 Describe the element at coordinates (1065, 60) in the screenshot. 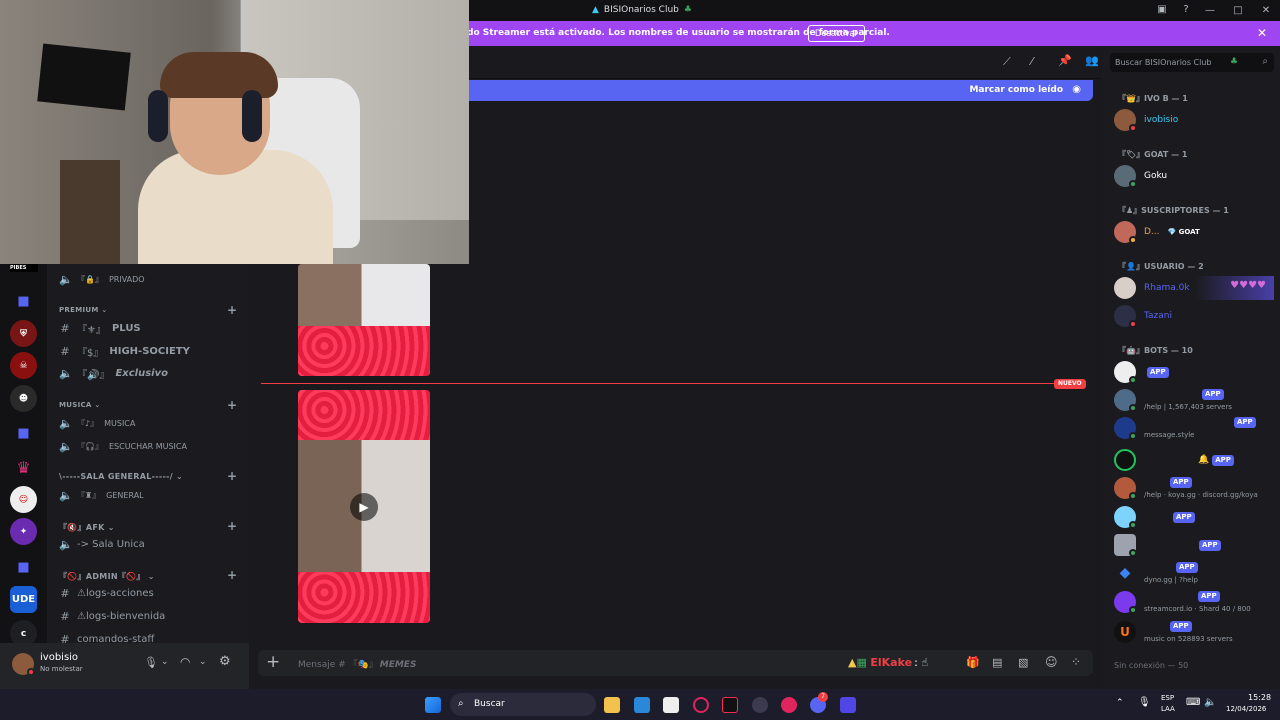

I see `pin-icon: 📌` at that location.